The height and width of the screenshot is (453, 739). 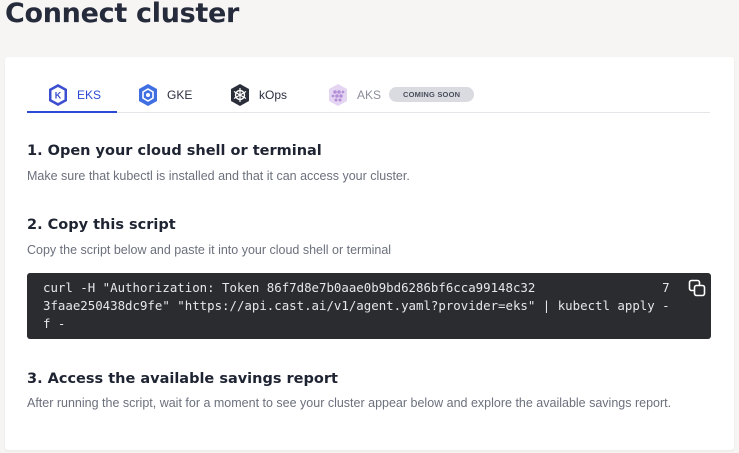 I want to click on tab-kops-label: kOps, so click(x=273, y=94).